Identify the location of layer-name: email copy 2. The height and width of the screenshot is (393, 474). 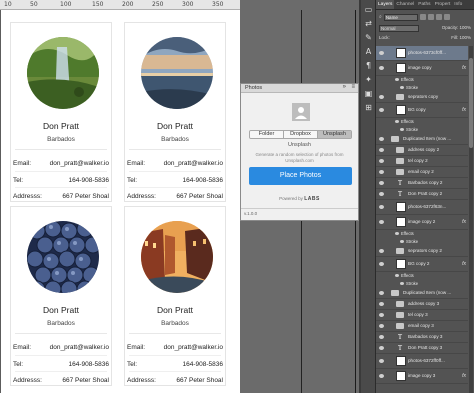
(421, 172).